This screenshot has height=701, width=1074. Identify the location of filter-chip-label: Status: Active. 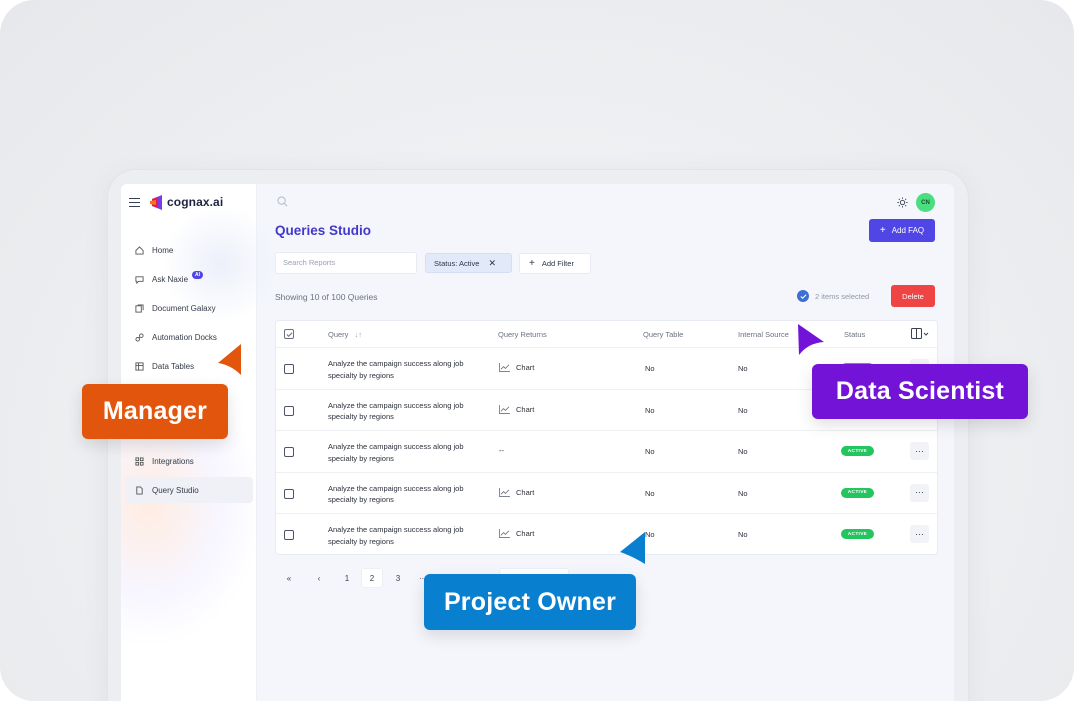
(457, 263).